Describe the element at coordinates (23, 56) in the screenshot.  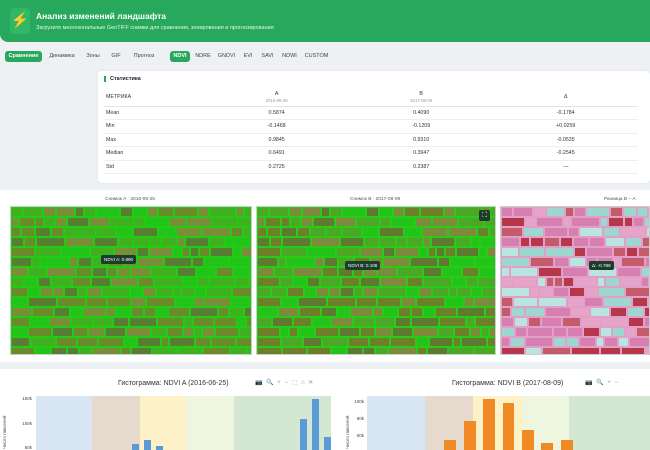
I see `tab-comparison: Сравнение` at that location.